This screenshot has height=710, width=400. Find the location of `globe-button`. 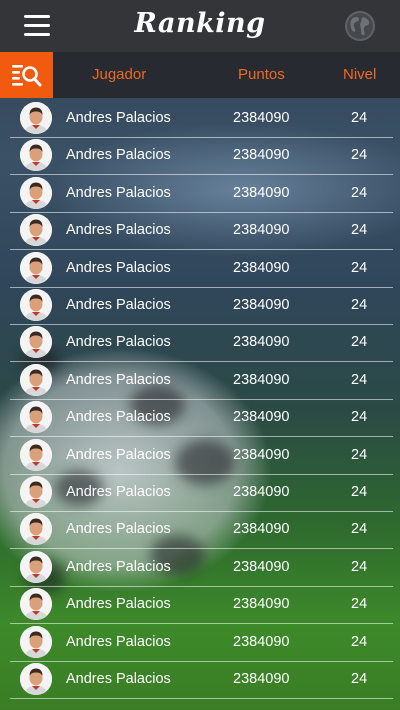

globe-button is located at coordinates (360, 26).